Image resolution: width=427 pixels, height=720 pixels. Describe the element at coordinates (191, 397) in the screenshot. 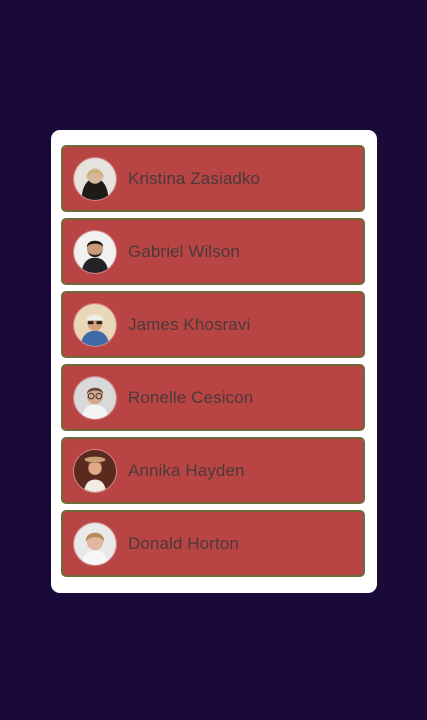

I see `contact-name: Ronelle Cesicon` at that location.